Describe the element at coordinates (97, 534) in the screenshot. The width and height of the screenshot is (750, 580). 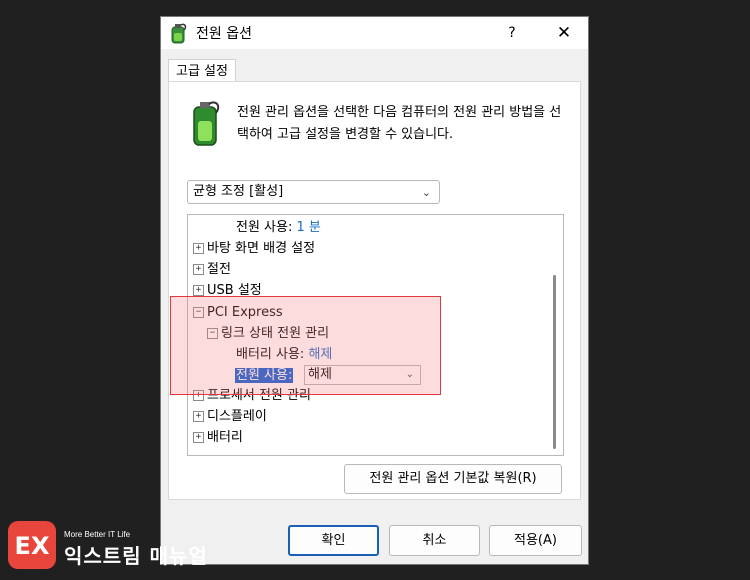
I see `watermark-tagline: More Better IT Life` at that location.